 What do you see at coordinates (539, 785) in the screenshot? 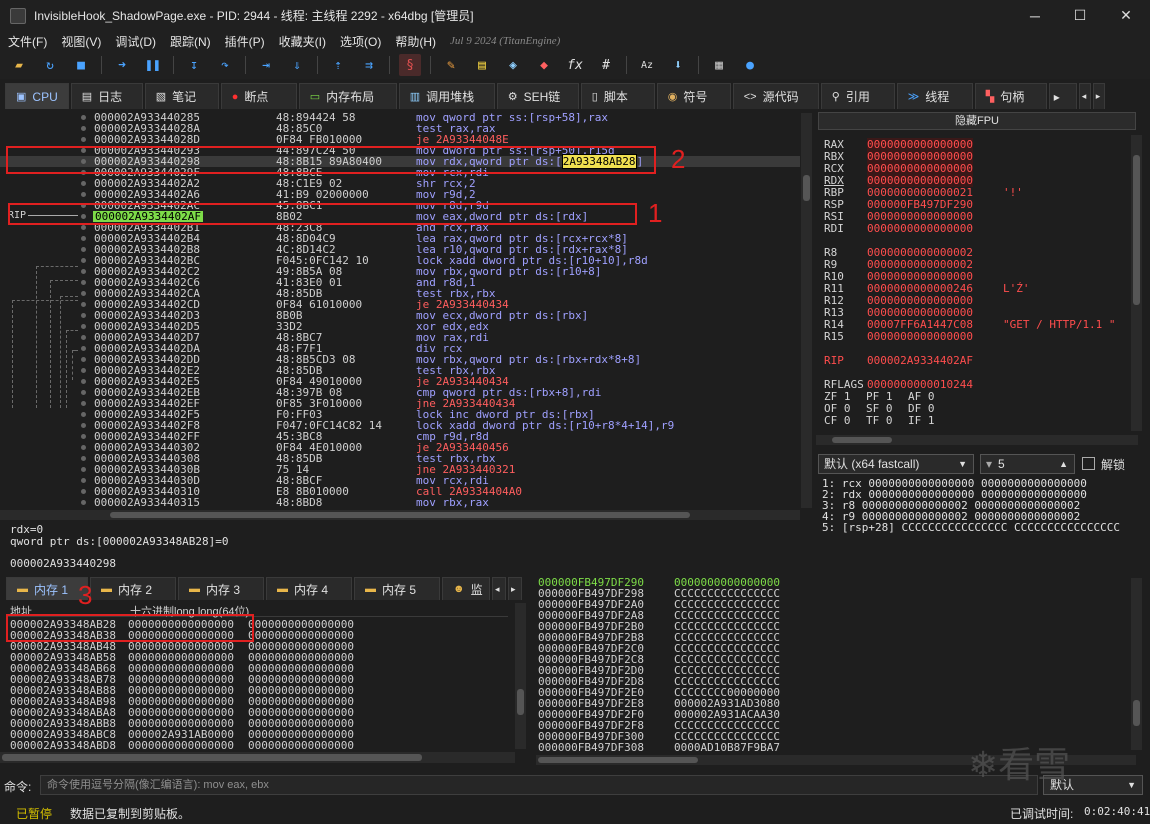
I see `command-input: 命令使用逗号分隔(像汇编语言): mov eax, ebx` at bounding box center [539, 785].